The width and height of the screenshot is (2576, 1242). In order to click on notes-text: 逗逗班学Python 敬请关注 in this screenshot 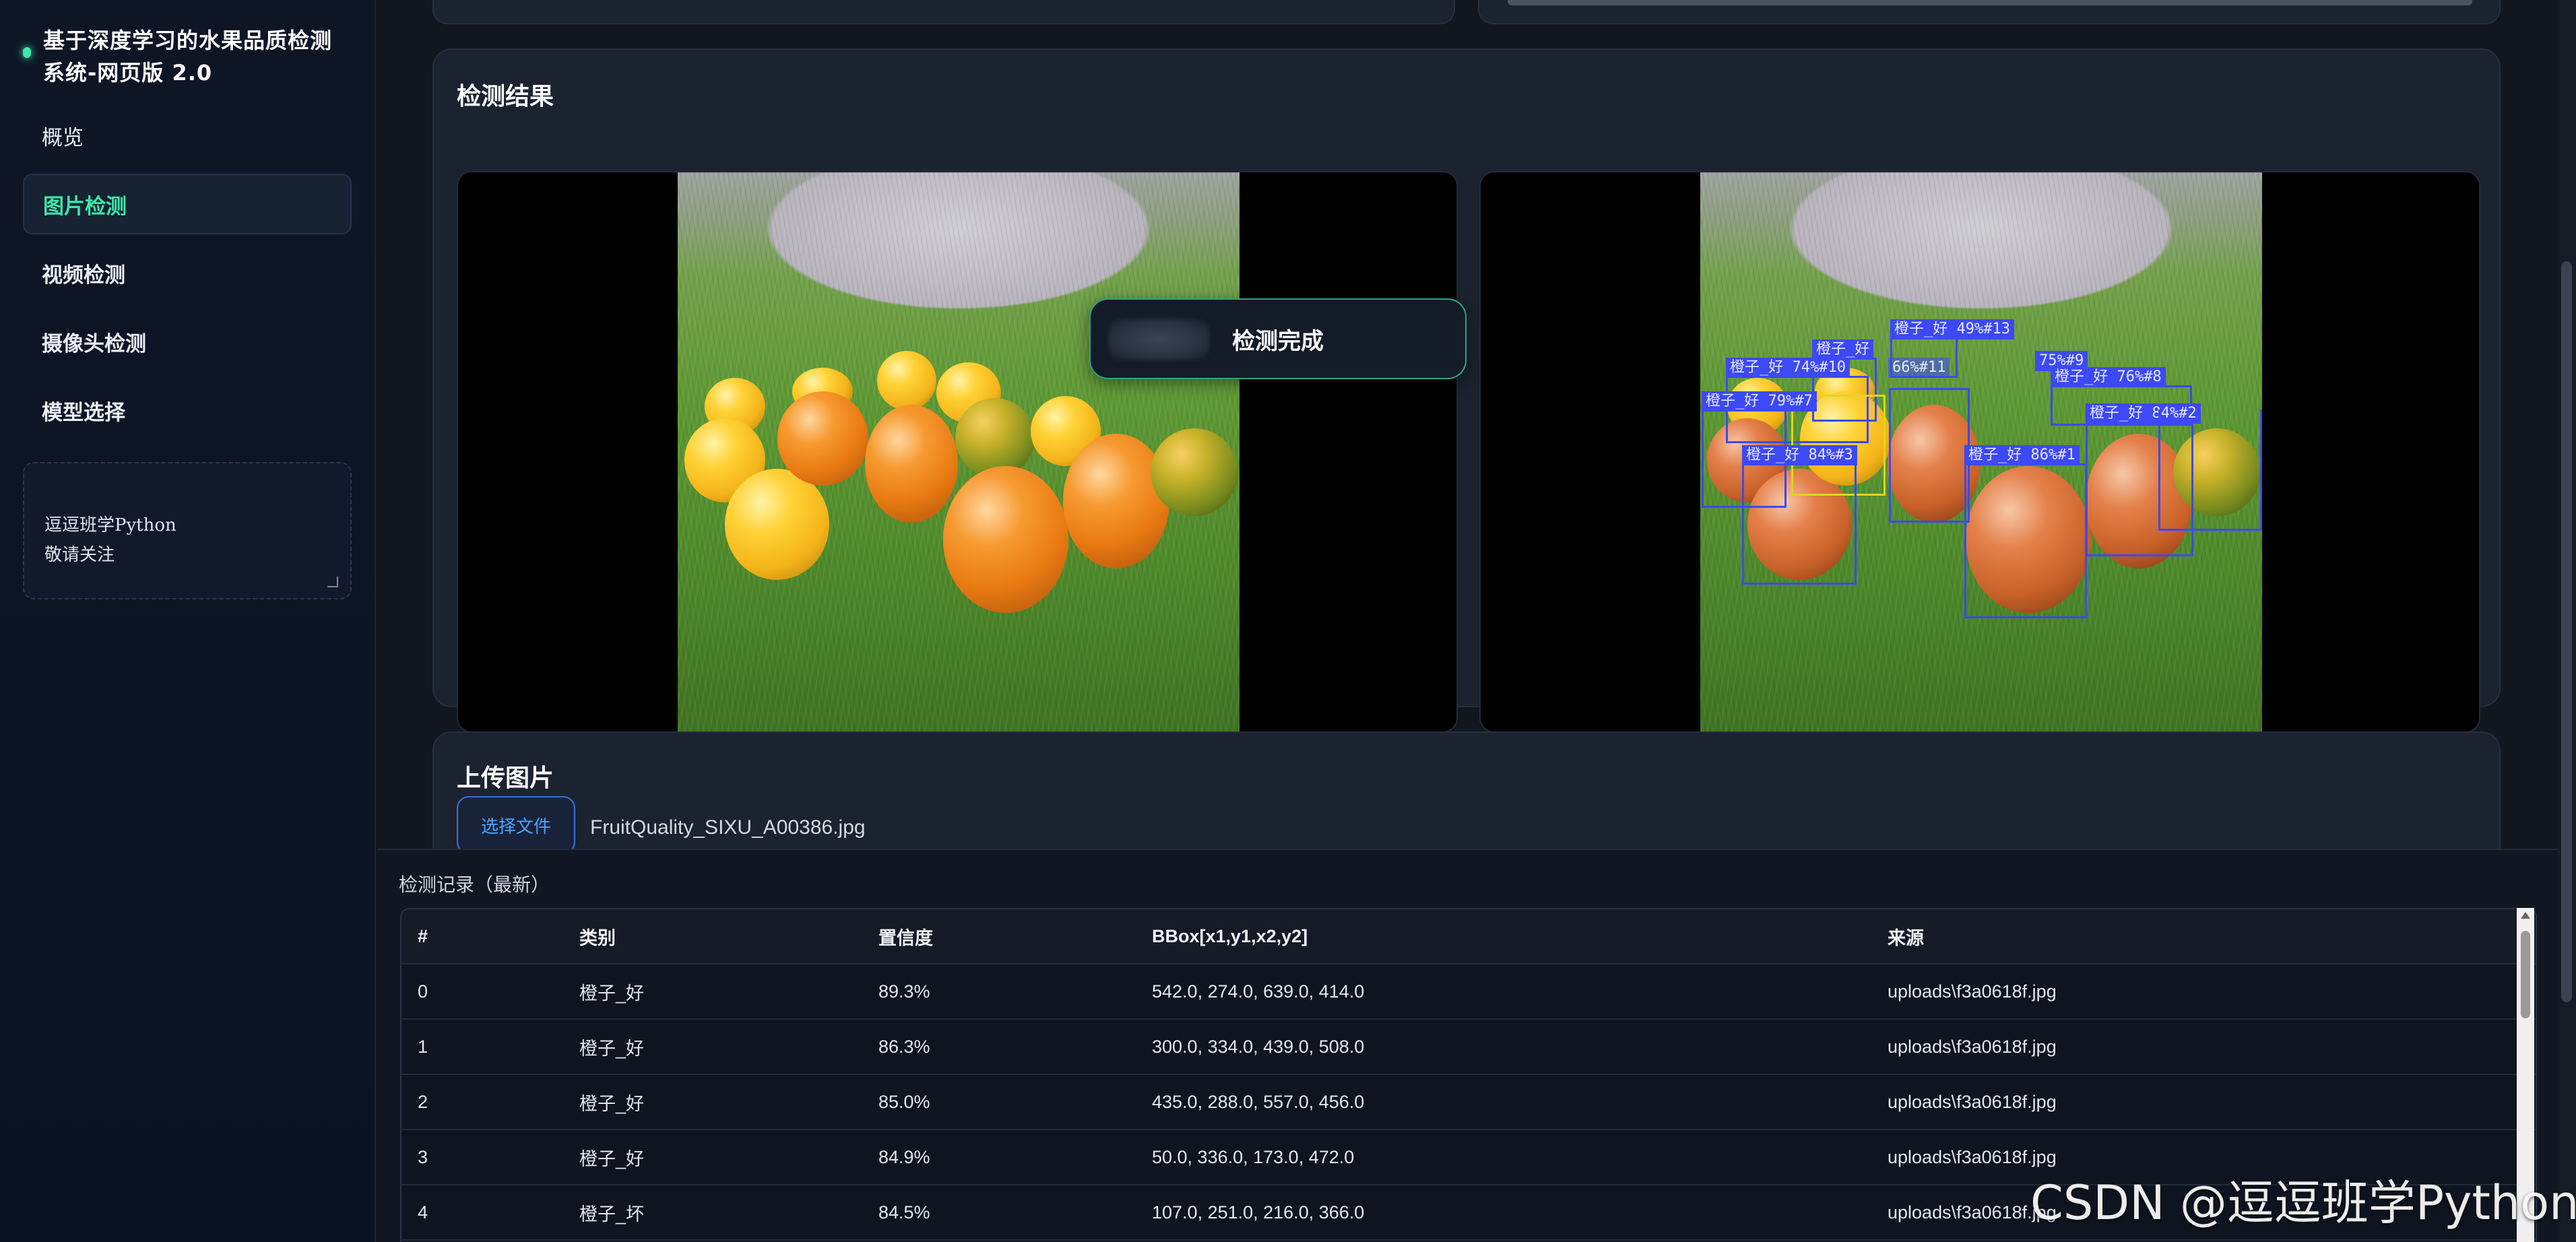, I will do `click(110, 540)`.